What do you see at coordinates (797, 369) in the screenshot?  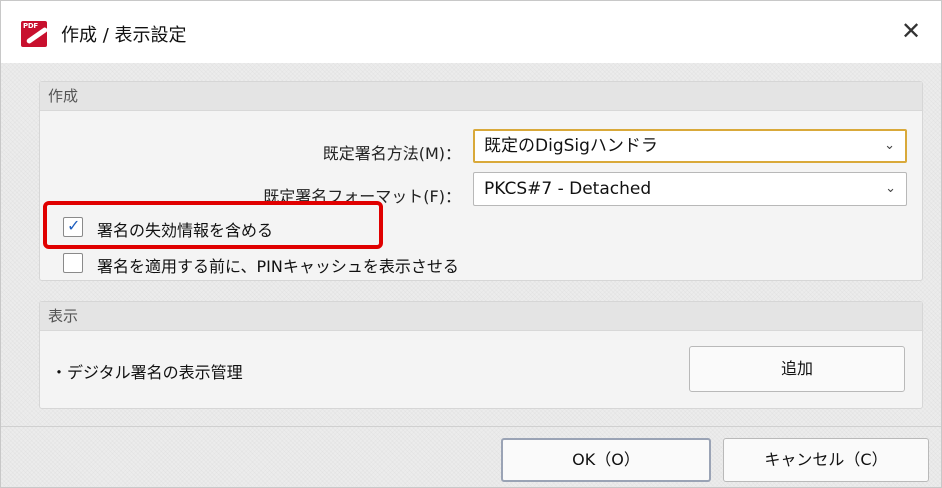 I see `add-button: 追加` at bounding box center [797, 369].